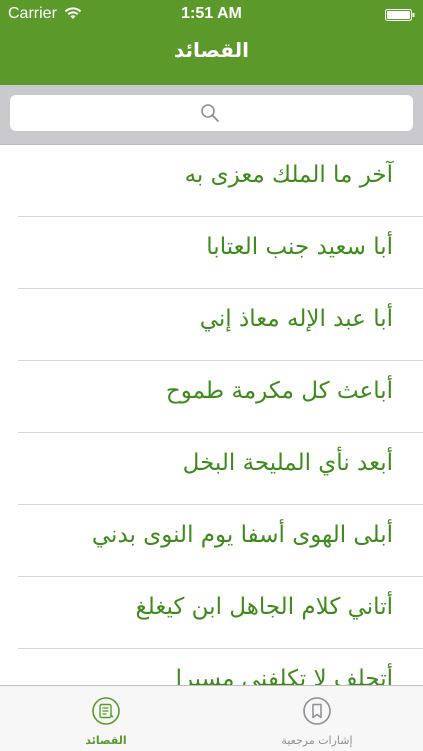 This screenshot has width=423, height=751. I want to click on search-bar, so click(211, 115).